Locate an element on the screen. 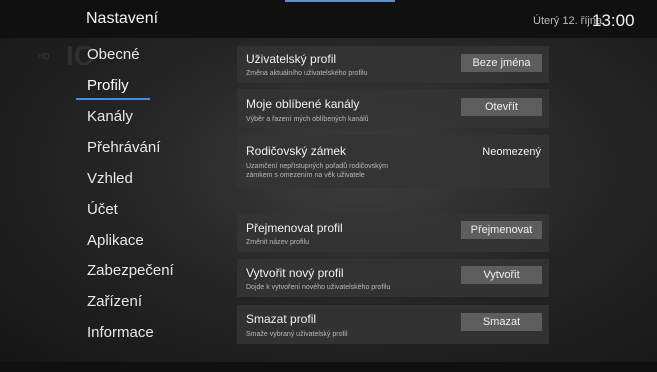  delete-profile-button: Smazat is located at coordinates (501, 322).